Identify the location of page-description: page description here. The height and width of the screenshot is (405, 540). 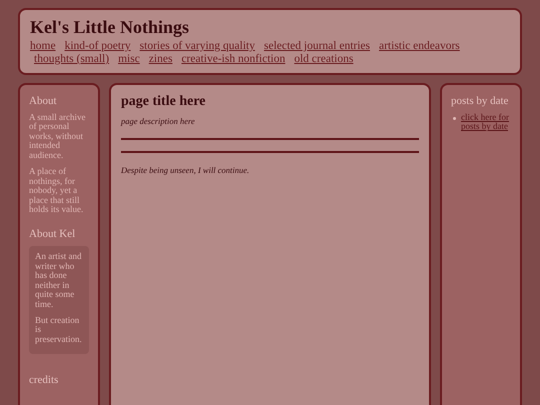
(158, 121).